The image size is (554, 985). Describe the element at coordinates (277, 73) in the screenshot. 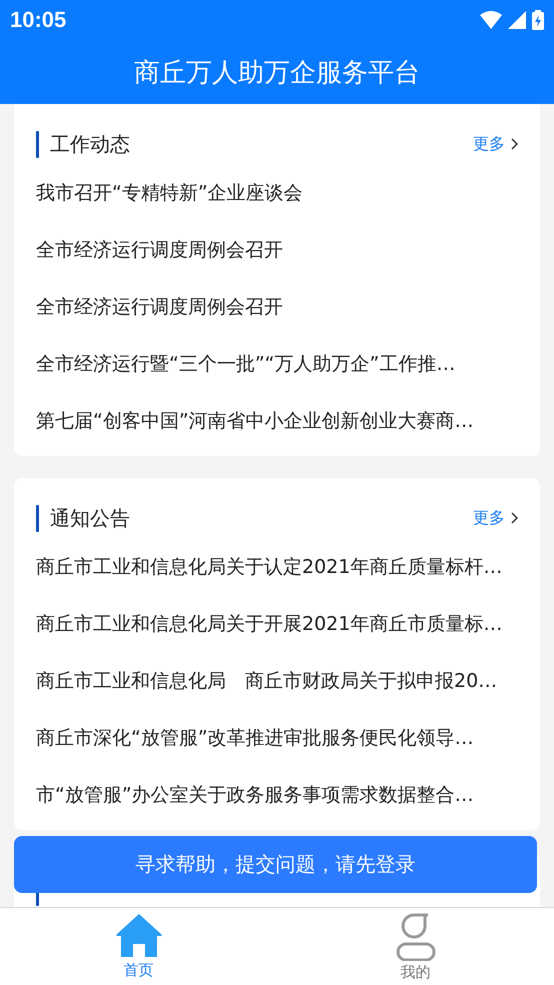

I see `app-title: 商丘万人助万企服务平台` at that location.